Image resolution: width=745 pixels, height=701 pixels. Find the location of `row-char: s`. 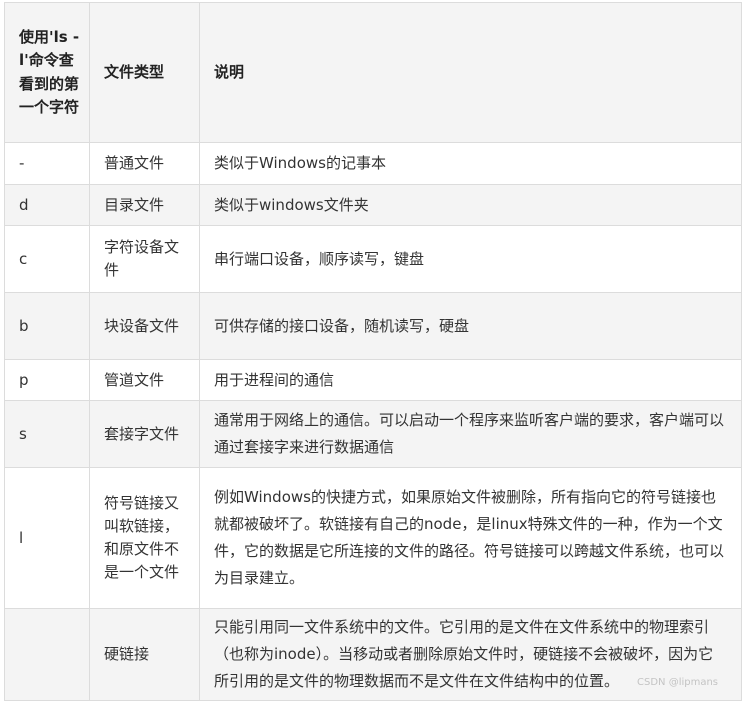

row-char: s is located at coordinates (47, 434).